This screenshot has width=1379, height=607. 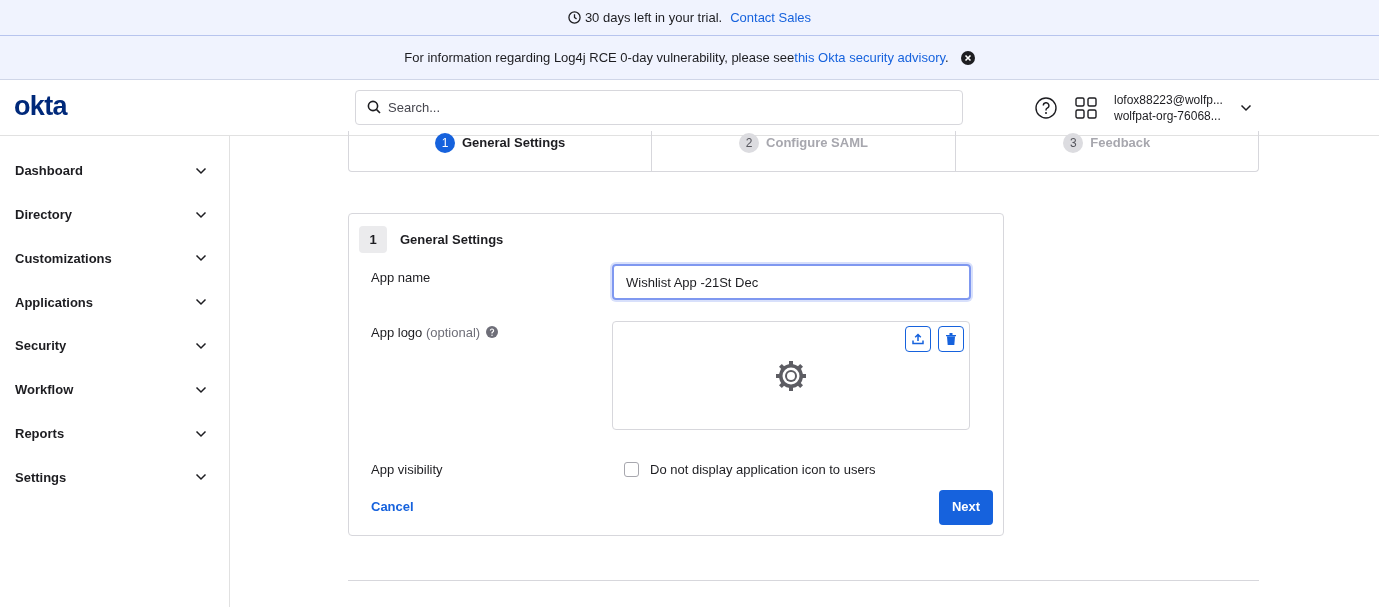 What do you see at coordinates (114, 258) in the screenshot?
I see `sidebar-item: Customizations` at bounding box center [114, 258].